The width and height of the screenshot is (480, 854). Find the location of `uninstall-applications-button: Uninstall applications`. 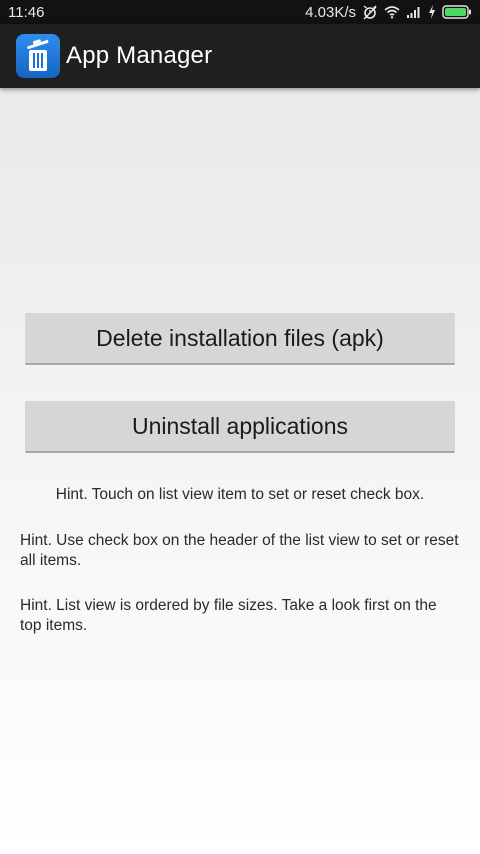

uninstall-applications-button: Uninstall applications is located at coordinates (240, 427).